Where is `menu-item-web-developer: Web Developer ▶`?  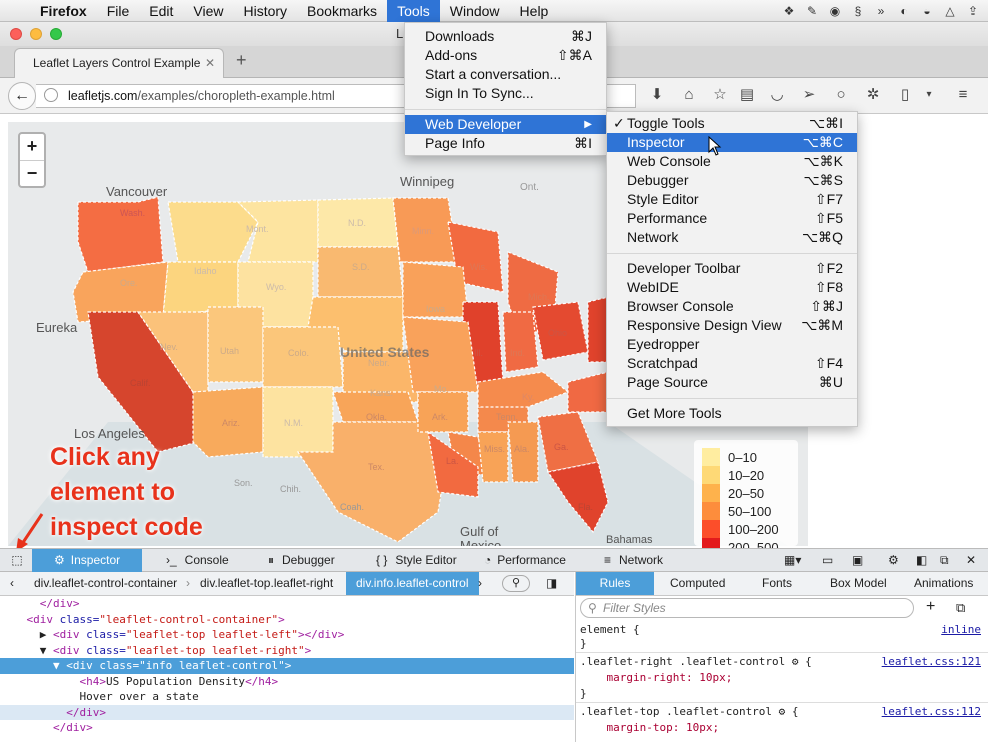 menu-item-web-developer: Web Developer ▶ is located at coordinates (505, 124).